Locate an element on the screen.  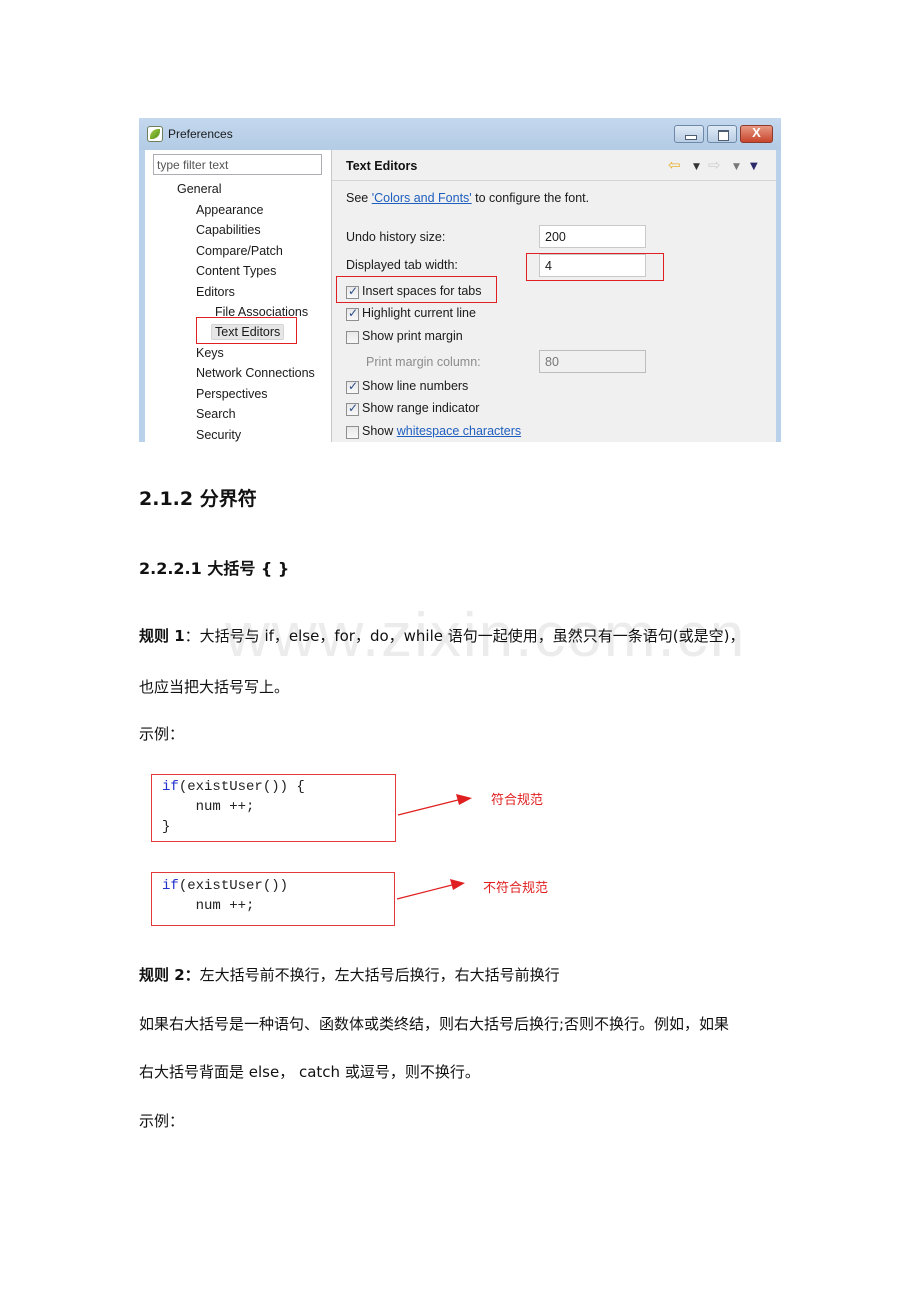
example-label-2: 示例： is located at coordinates (162, 1121).